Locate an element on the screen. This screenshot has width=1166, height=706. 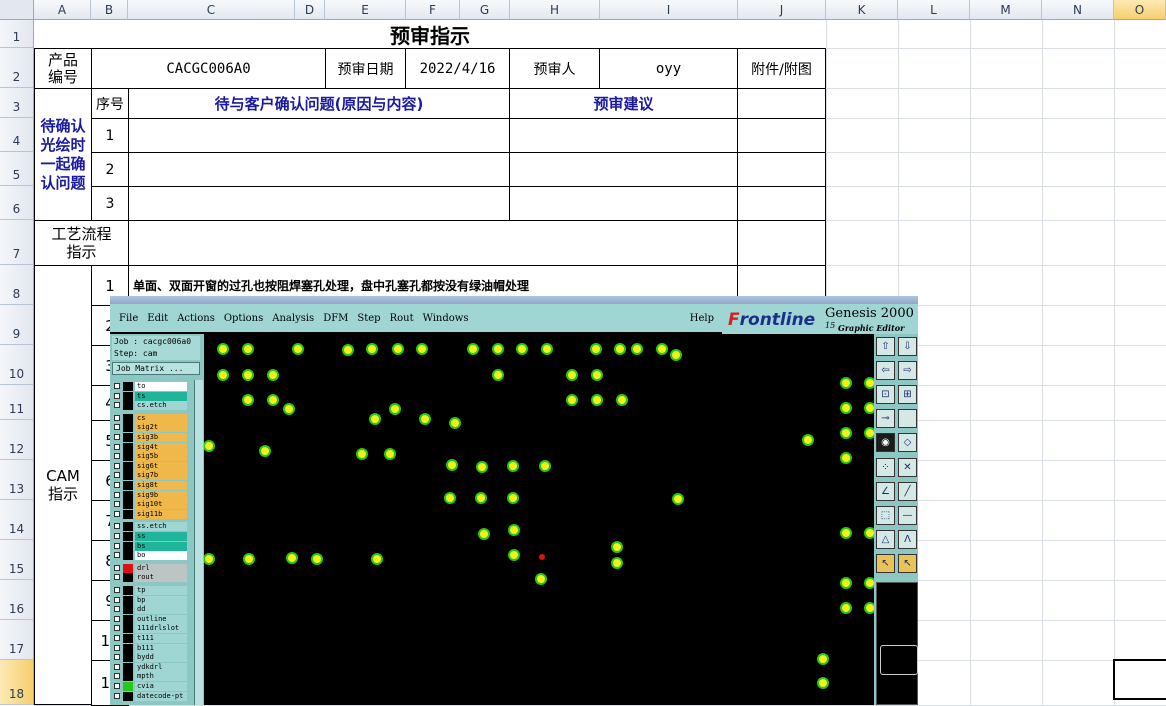
layer-row-ydkdrl: ydkdrl is located at coordinates (153, 667).